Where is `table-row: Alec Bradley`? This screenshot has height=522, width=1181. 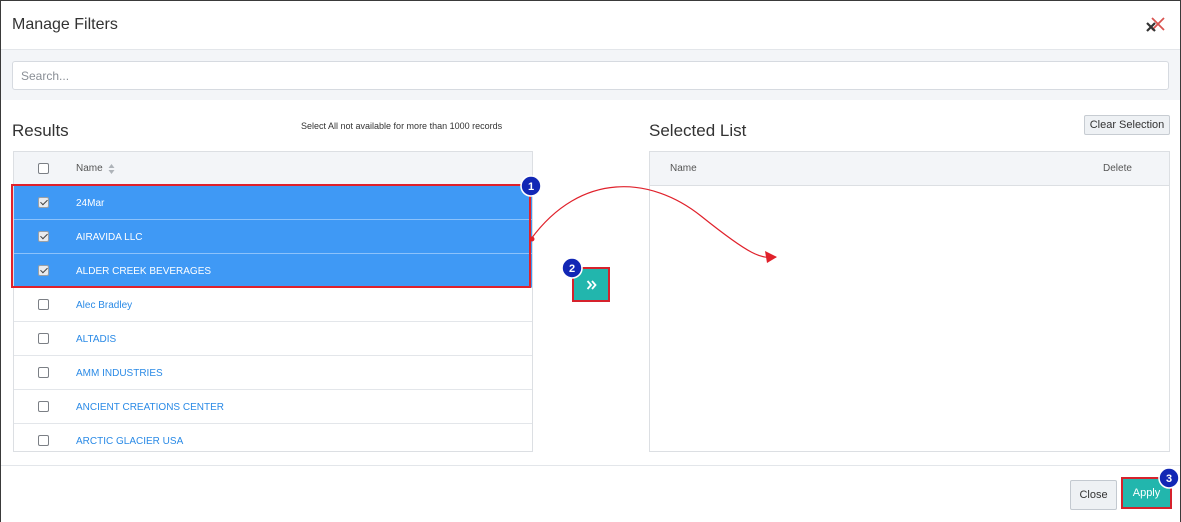
table-row: Alec Bradley is located at coordinates (273, 305).